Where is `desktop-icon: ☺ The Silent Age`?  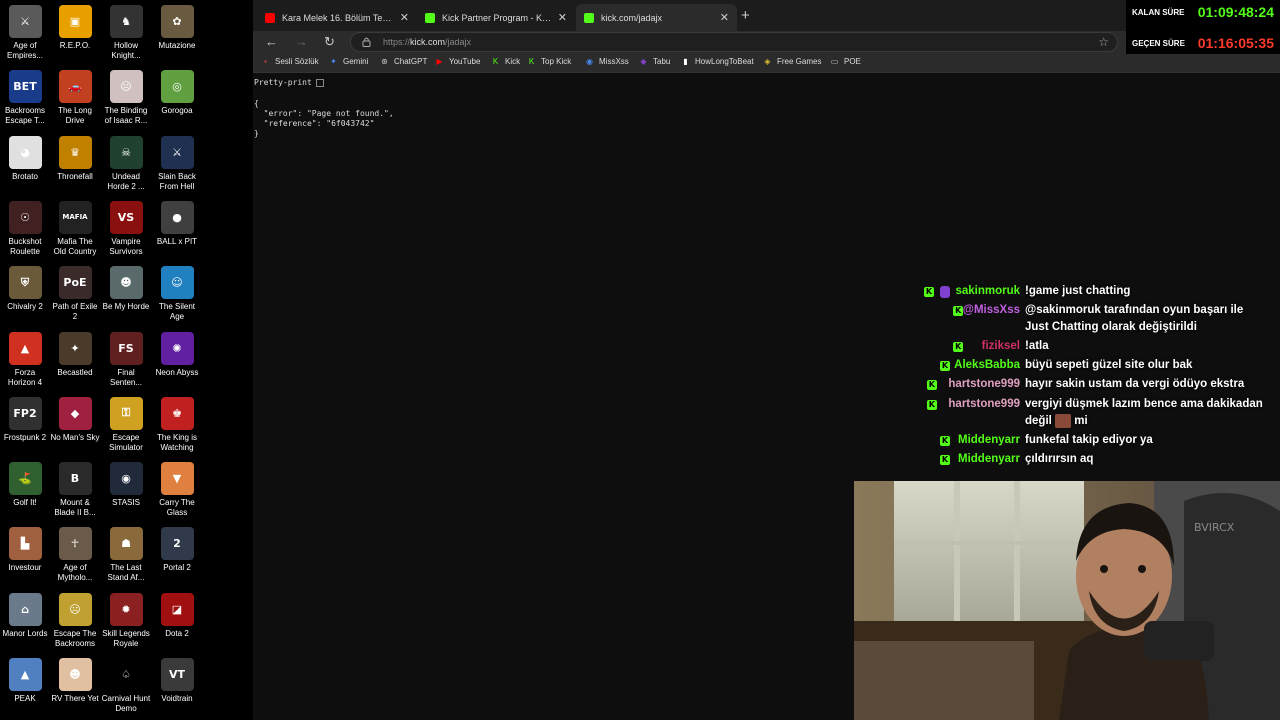 desktop-icon: ☺ The Silent Age is located at coordinates (177, 294).